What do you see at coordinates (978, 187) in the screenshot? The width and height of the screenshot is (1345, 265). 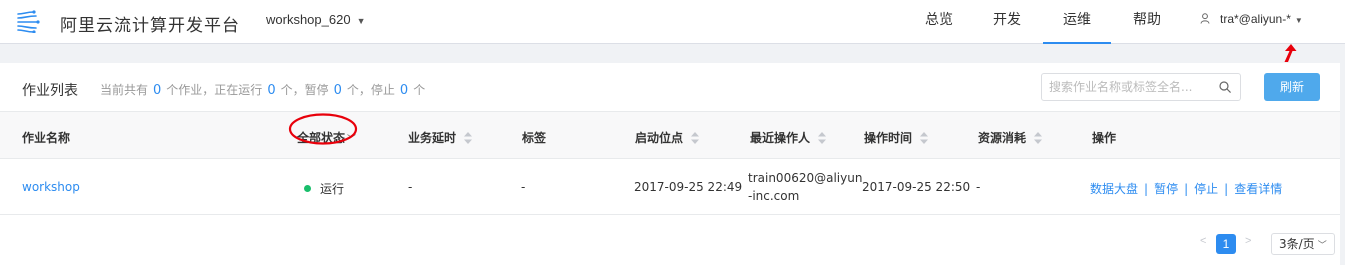 I see `job-resource: -` at bounding box center [978, 187].